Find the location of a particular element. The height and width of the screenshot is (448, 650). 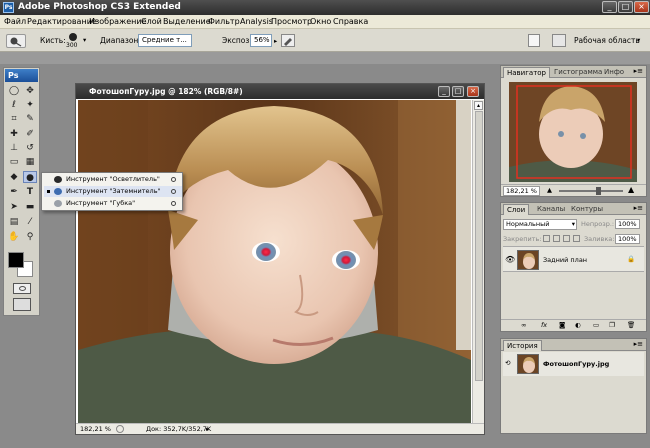

stamp-tool-icon: ⊥ is located at coordinates (14, 148).